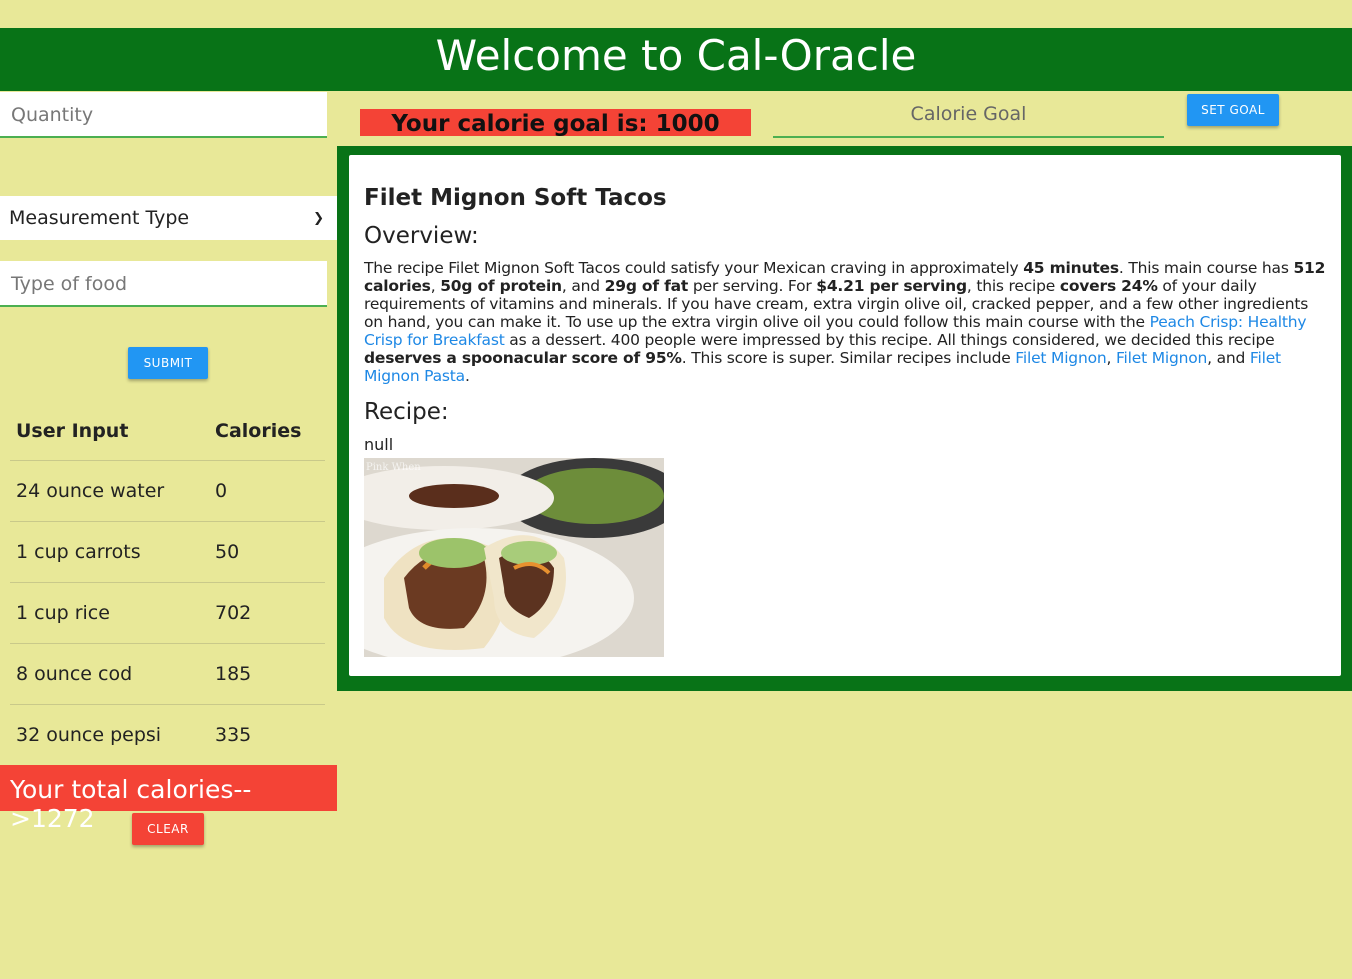 The height and width of the screenshot is (979, 1352). I want to click on submit-label: SUBMIT, so click(168, 363).